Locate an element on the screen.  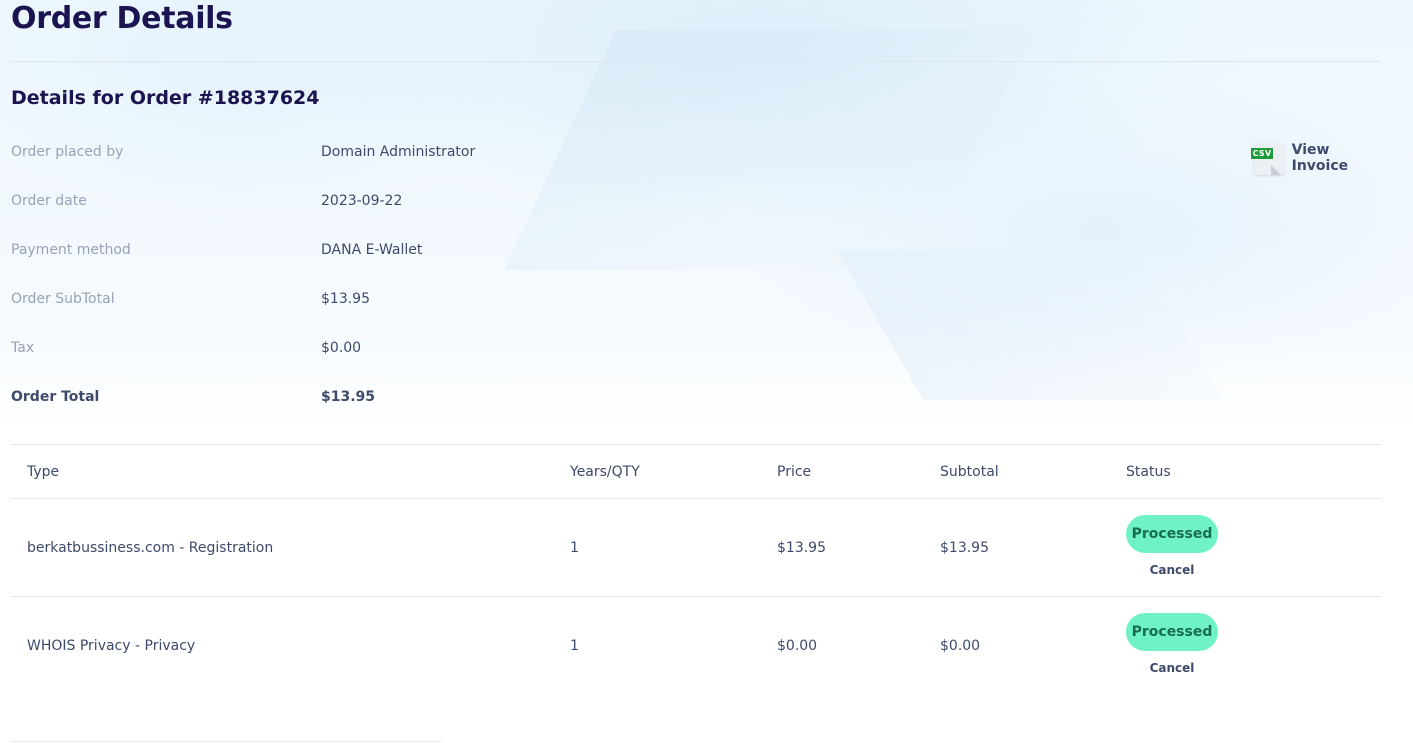
csv-file-icon: CSV is located at coordinates (1267, 158).